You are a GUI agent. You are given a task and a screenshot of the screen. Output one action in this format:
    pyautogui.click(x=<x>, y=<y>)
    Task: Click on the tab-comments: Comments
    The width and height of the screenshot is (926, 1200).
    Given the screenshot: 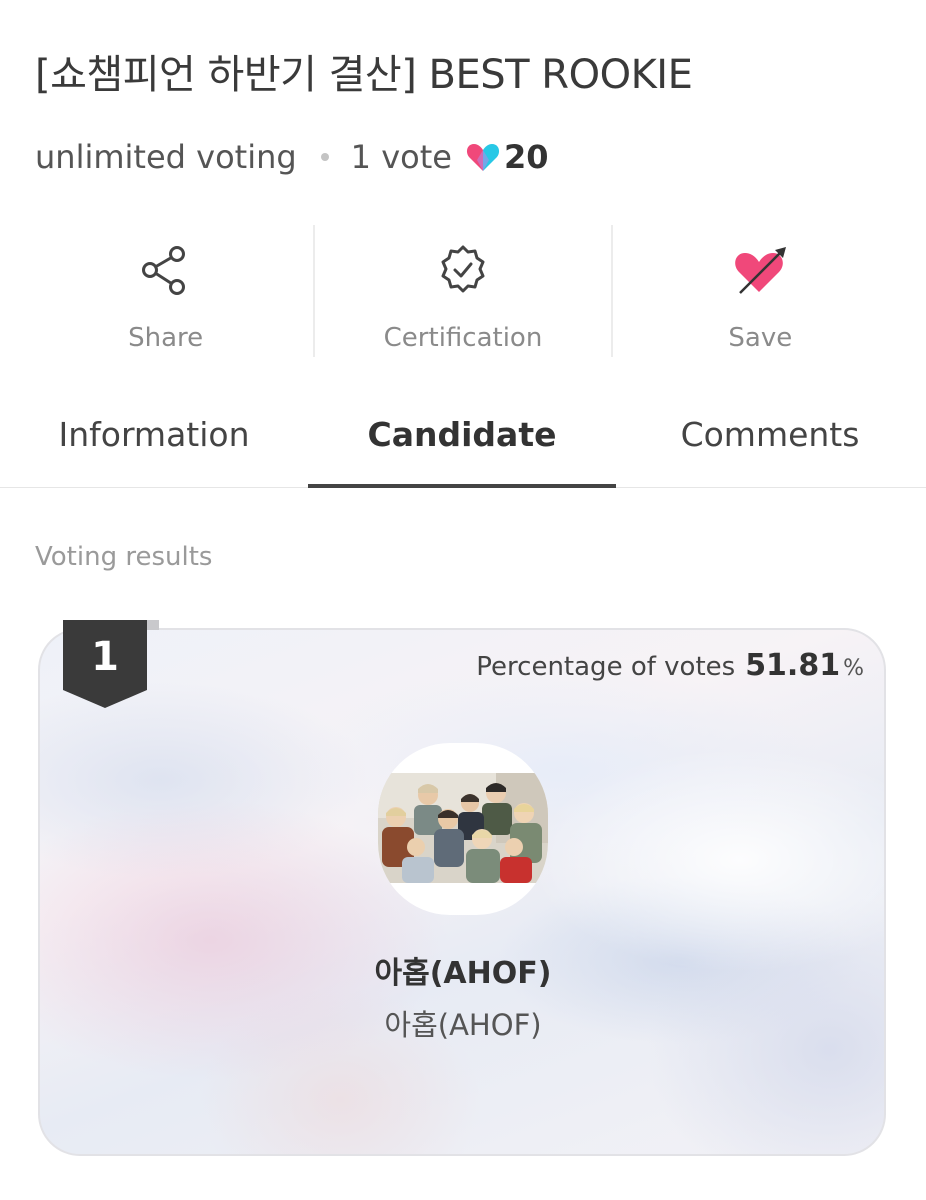 What is the action you would take?
    pyautogui.click(x=770, y=441)
    